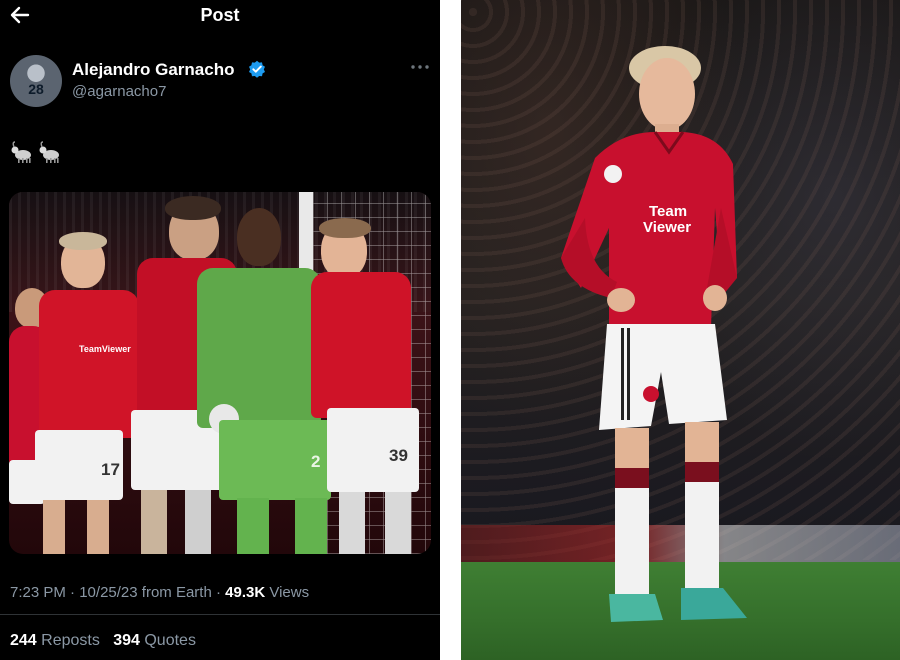 Image resolution: width=900 pixels, height=660 pixels. I want to click on svg-text: Viewer, so click(667, 227).